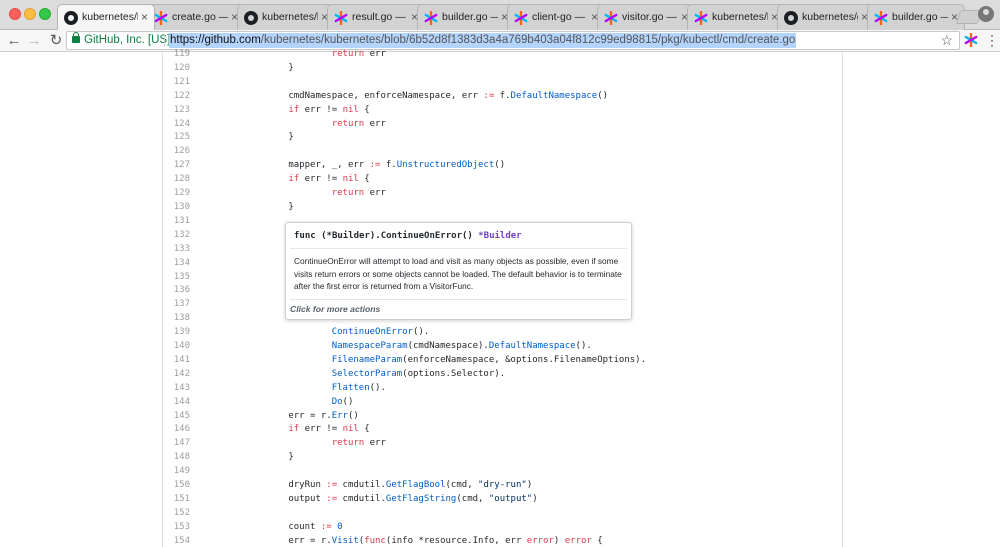 Image resolution: width=1000 pixels, height=547 pixels. What do you see at coordinates (176, 375) in the screenshot?
I see `line-number: 142` at bounding box center [176, 375].